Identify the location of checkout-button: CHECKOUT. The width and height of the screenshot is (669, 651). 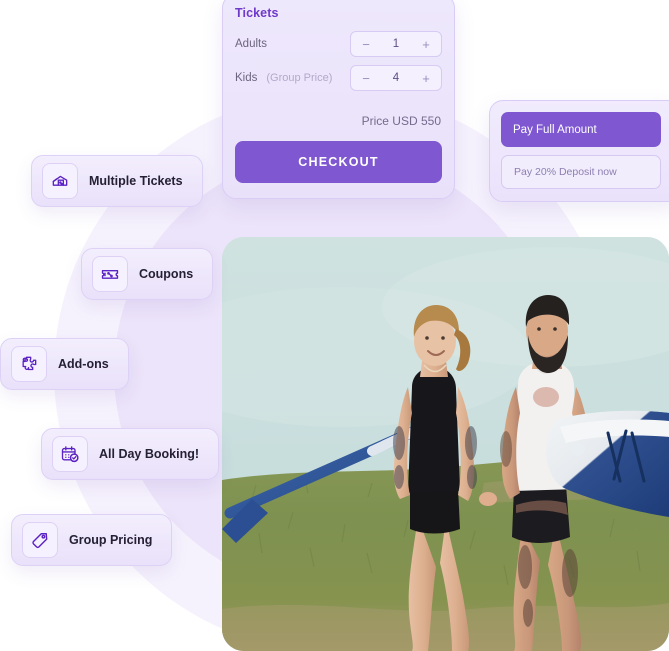
(338, 162).